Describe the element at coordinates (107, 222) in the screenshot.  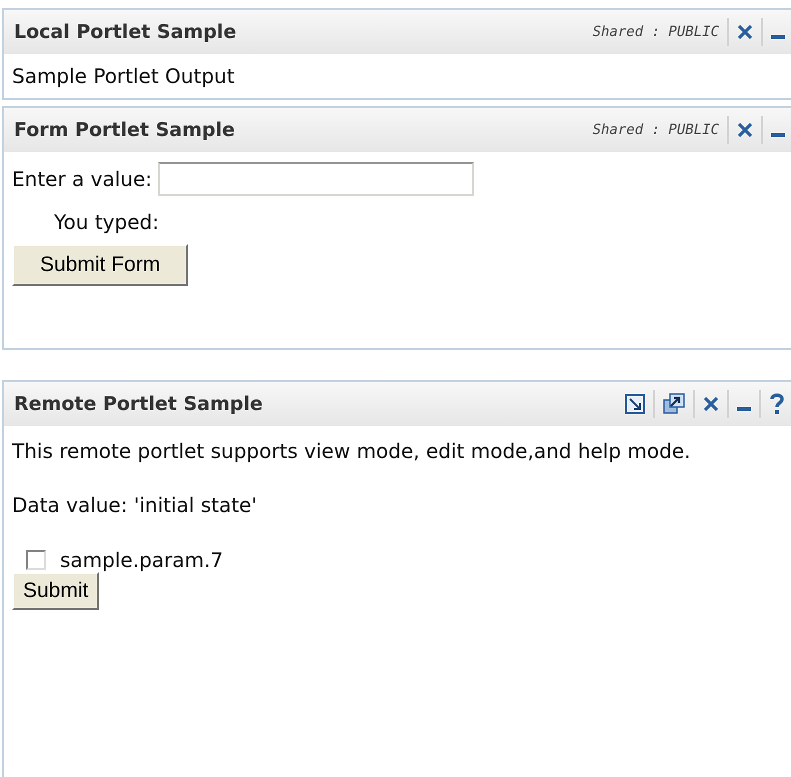
I see `typed-label: You typed:` at that location.